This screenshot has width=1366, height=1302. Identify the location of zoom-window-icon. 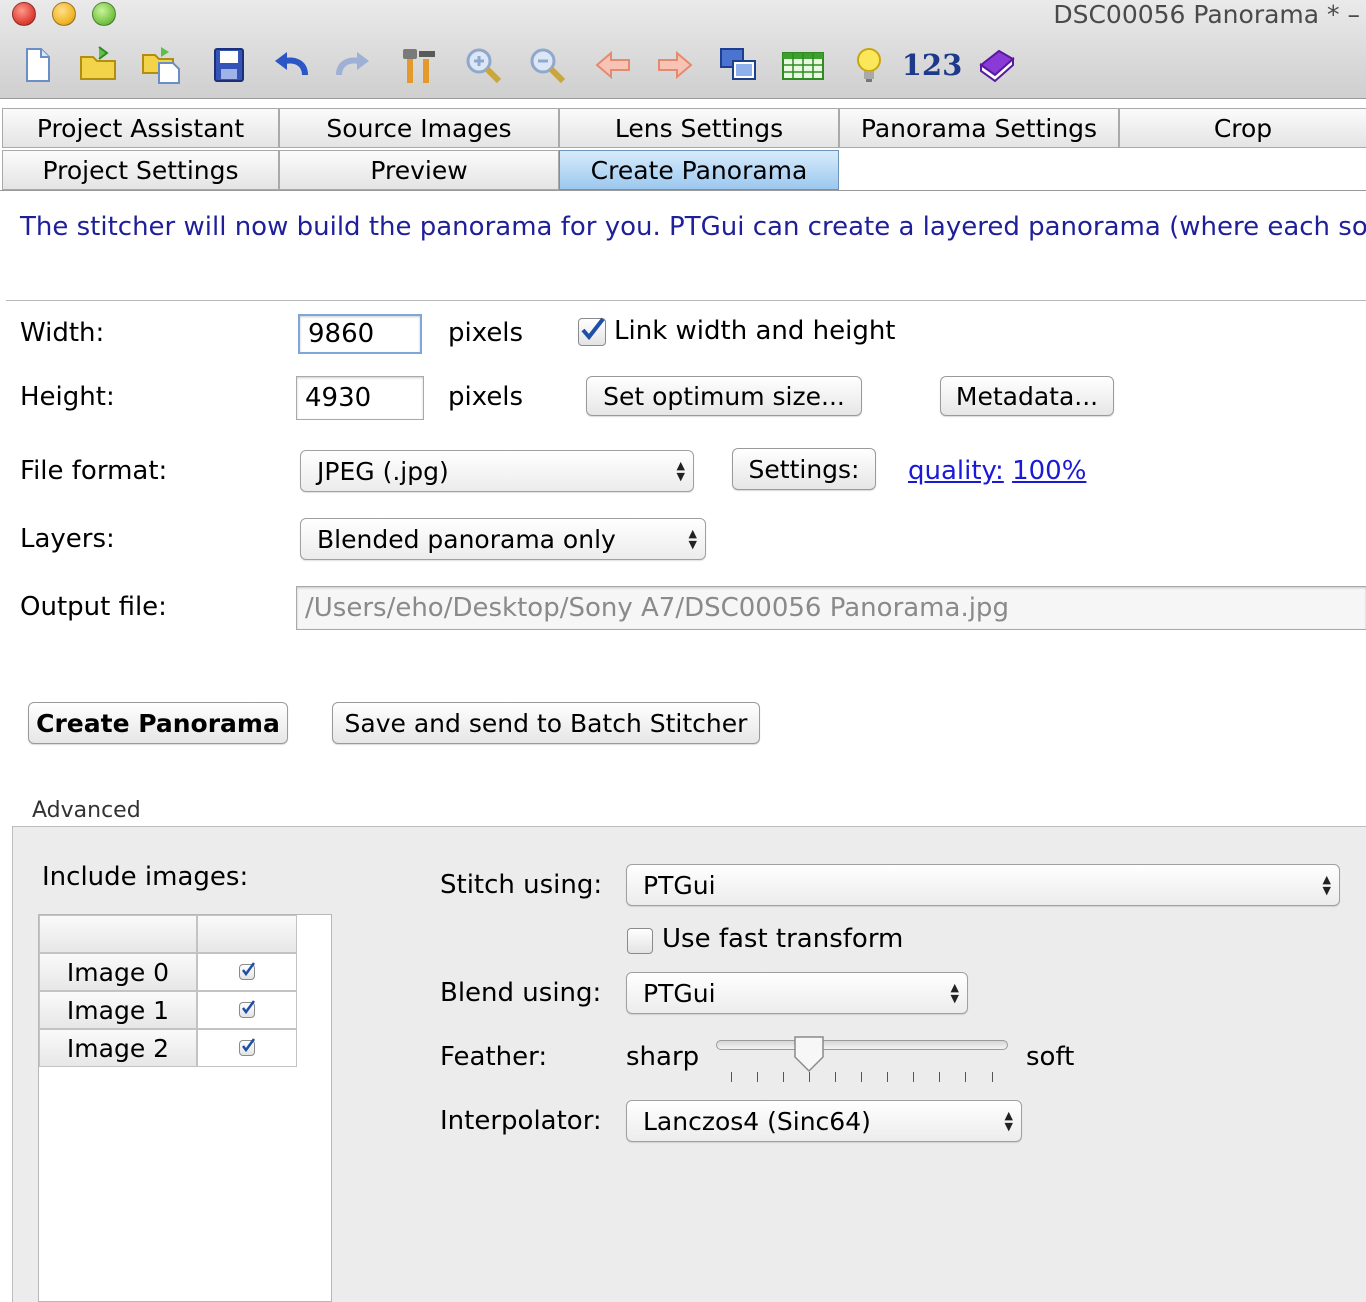
(104, 14).